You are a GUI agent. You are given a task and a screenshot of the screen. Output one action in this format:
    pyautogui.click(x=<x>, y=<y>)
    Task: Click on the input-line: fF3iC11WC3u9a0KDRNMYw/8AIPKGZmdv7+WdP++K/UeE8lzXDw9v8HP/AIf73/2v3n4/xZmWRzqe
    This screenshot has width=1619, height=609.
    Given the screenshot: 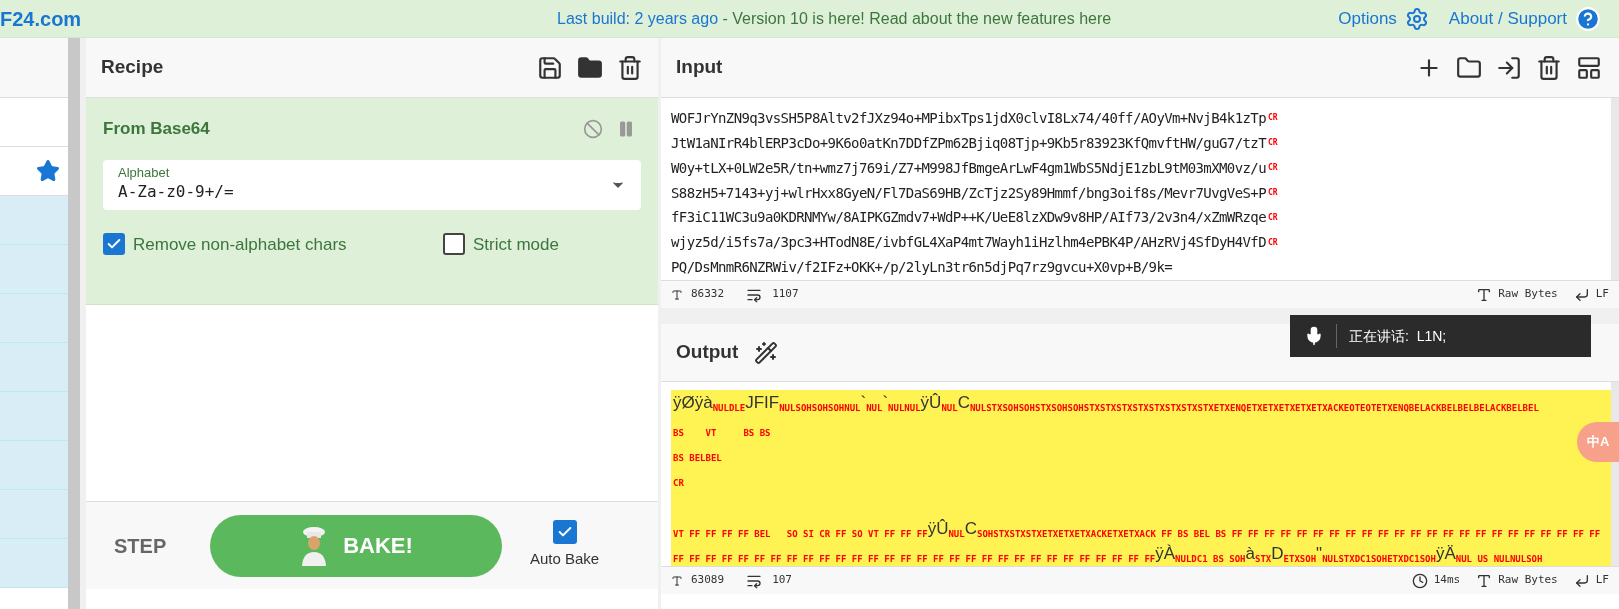 What is the action you would take?
    pyautogui.click(x=968, y=218)
    